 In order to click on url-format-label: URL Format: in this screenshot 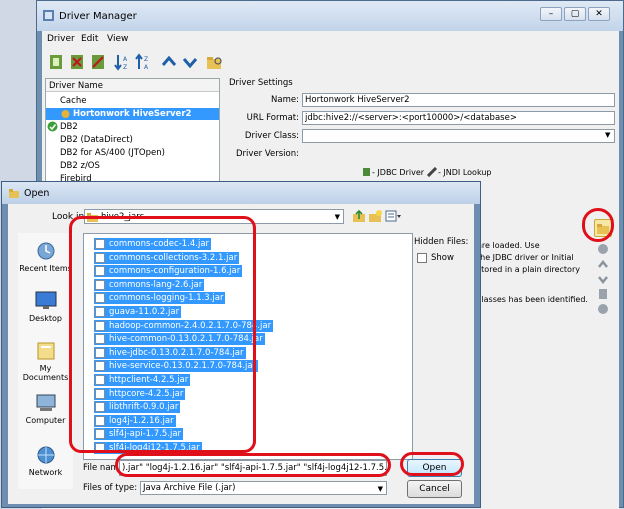, I will do `click(272, 118)`.